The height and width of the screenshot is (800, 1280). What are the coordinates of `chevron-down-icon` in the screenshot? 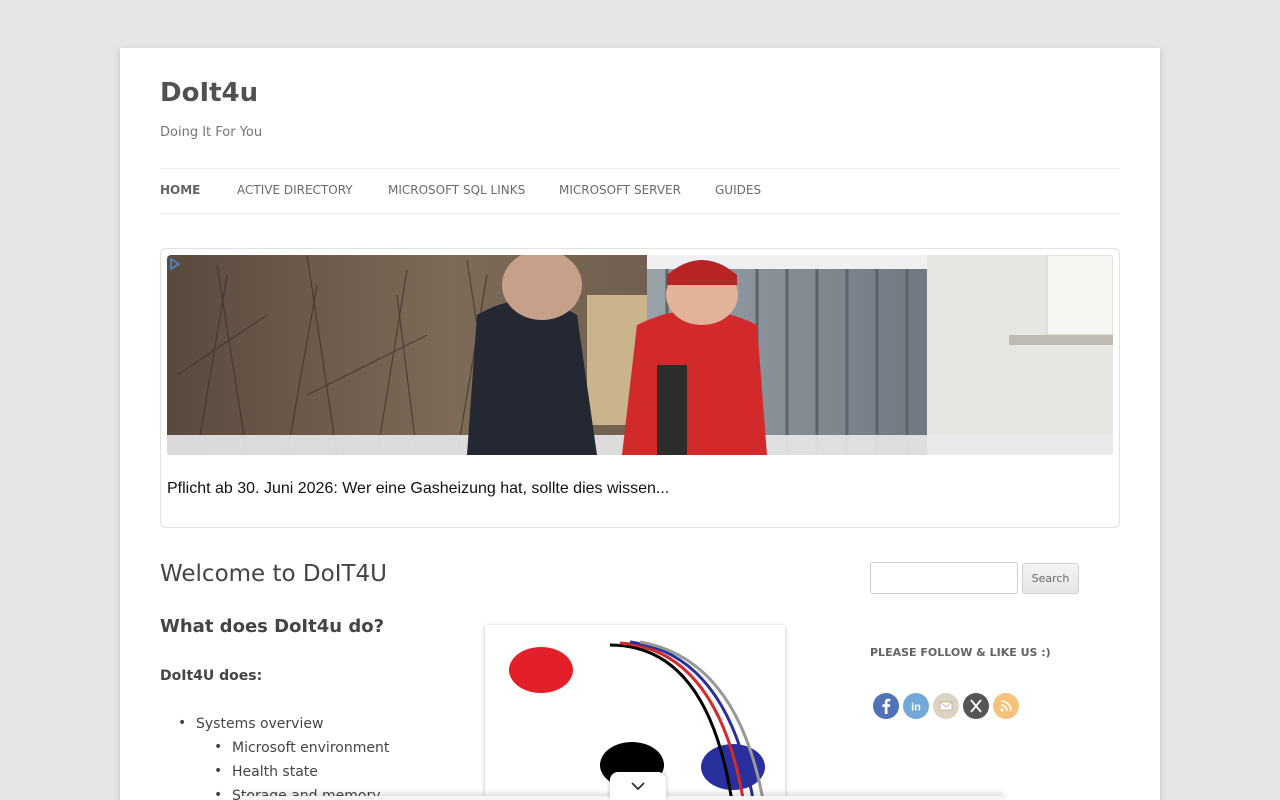 It's located at (638, 786).